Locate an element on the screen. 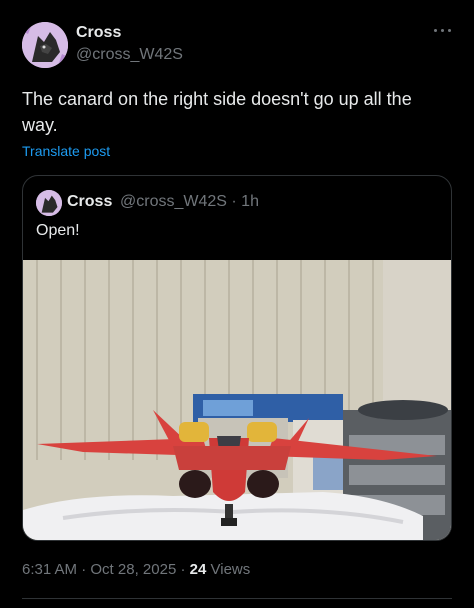 This screenshot has width=474, height=608. quoted-author-name: Cross is located at coordinates (89, 202).